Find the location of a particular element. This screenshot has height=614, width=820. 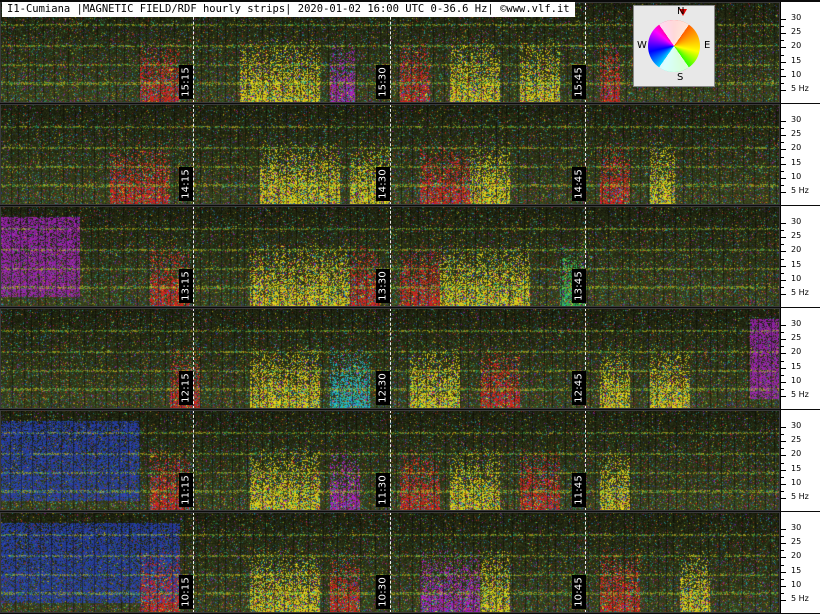

time-label: 14:45 is located at coordinates (579, 184).